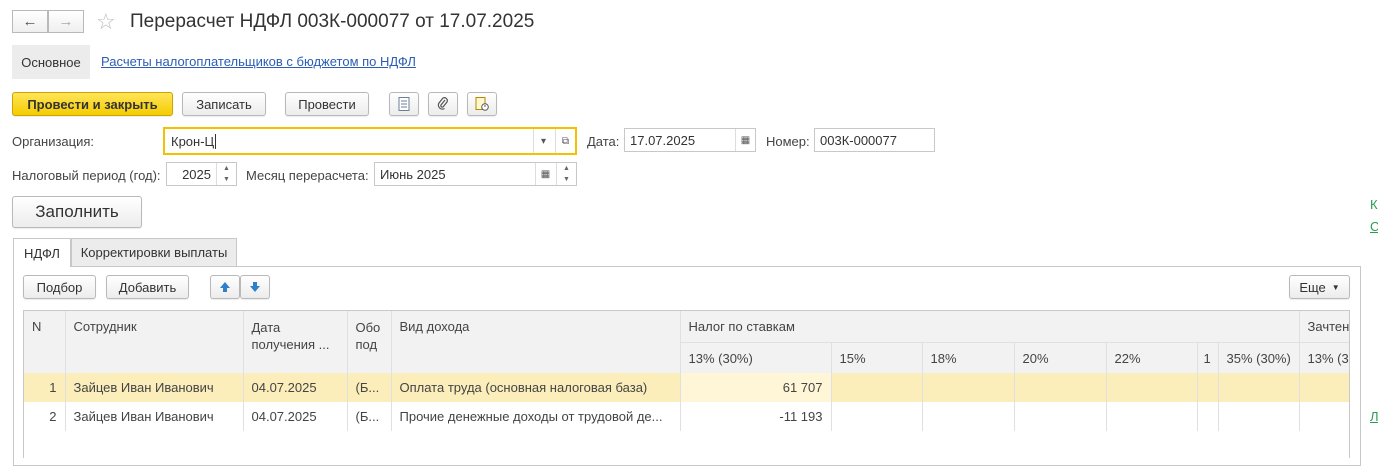 Image resolution: width=1378 pixels, height=466 pixels. I want to click on month-label: Месяц перерасчета:, so click(307, 175).